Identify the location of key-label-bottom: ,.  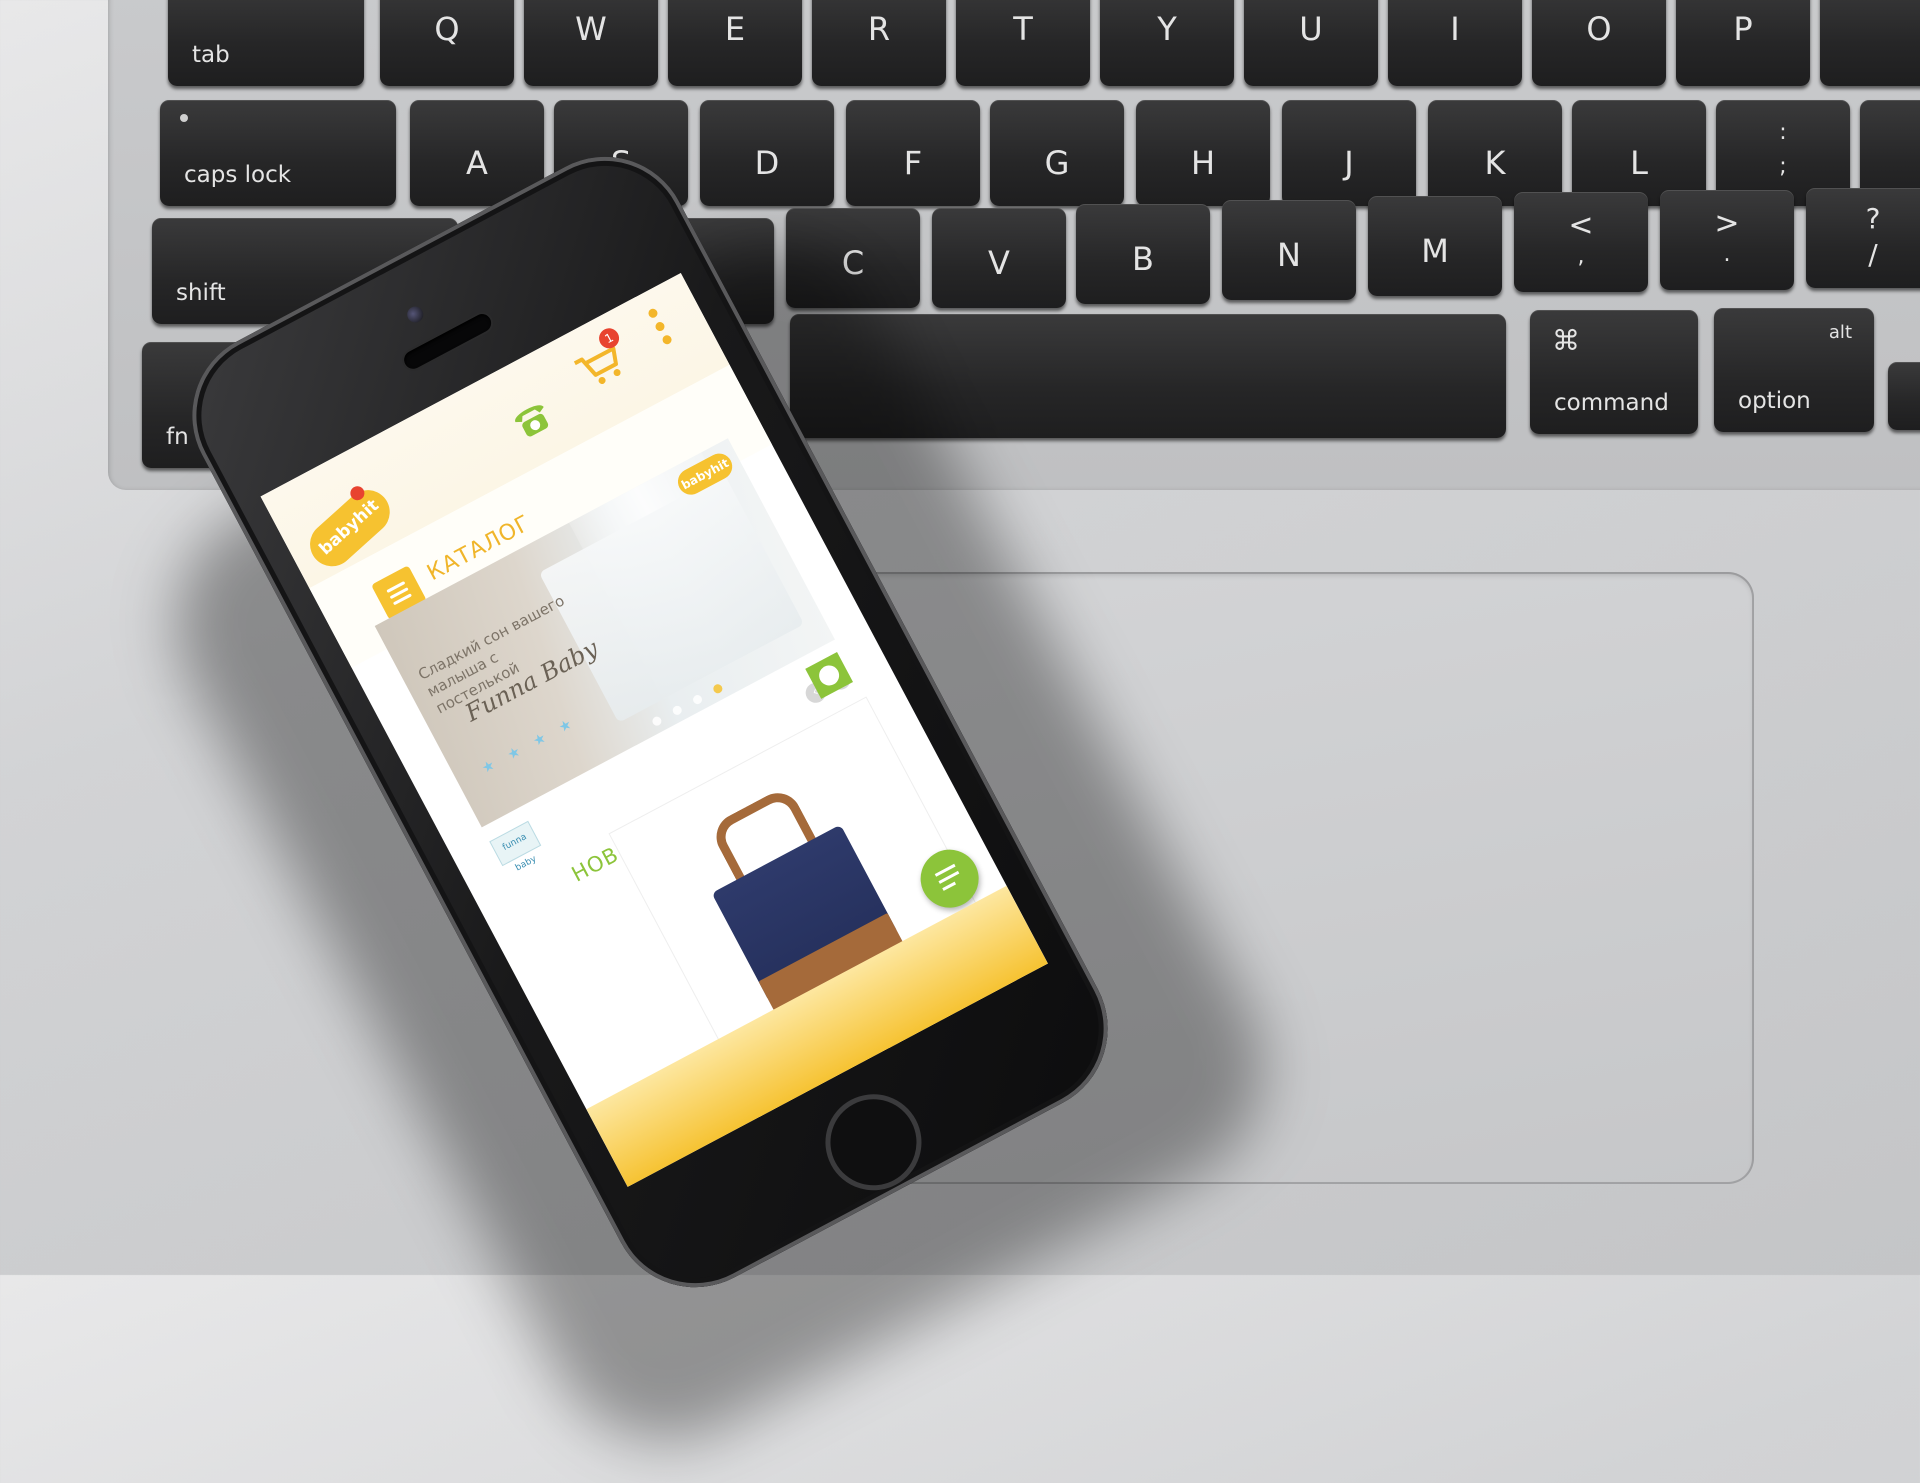
(1581, 256).